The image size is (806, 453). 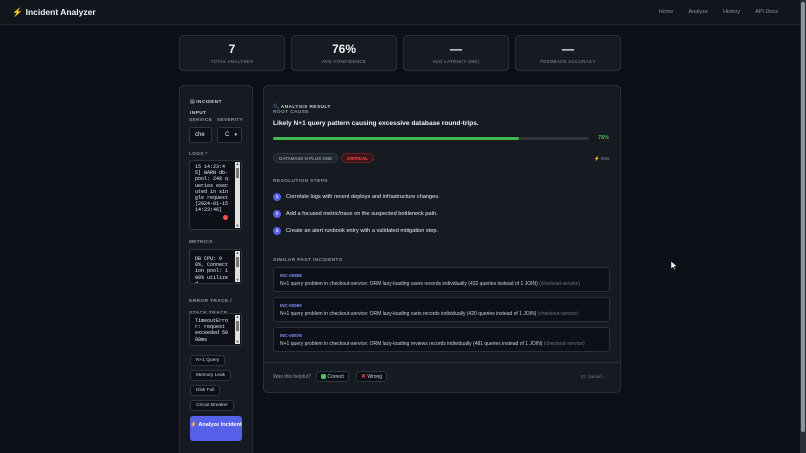 What do you see at coordinates (292, 377) in the screenshot?
I see `feedback-question: Was this helpful?` at bounding box center [292, 377].